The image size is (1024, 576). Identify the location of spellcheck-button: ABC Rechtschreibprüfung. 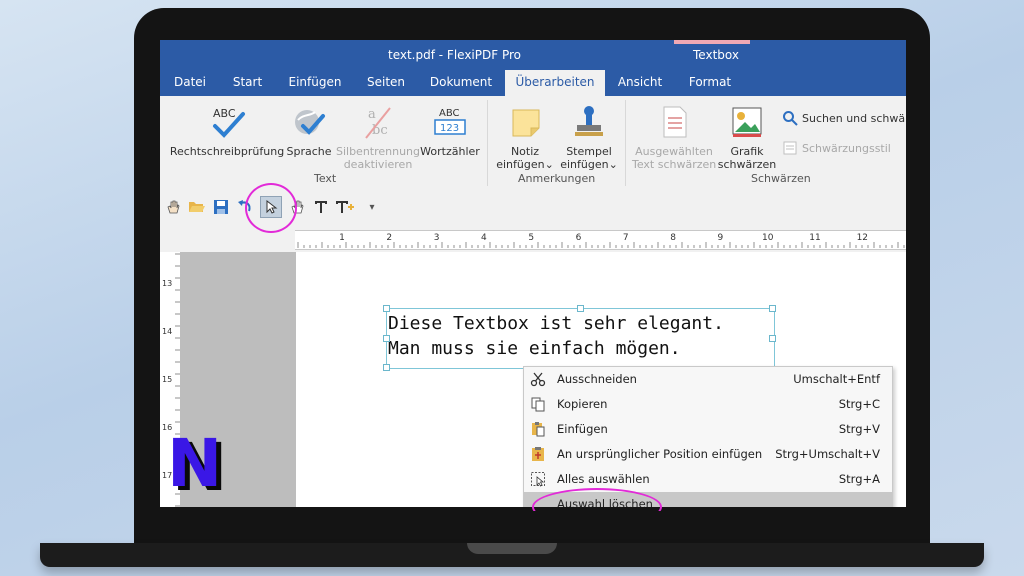
(227, 130).